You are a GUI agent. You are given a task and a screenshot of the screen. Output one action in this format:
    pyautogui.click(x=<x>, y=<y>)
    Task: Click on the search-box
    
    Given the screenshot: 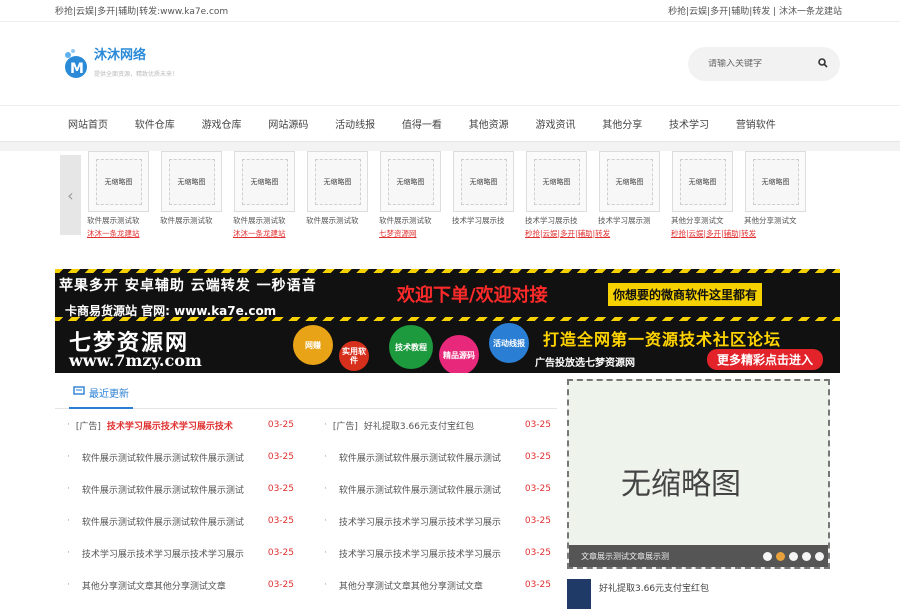 What is the action you would take?
    pyautogui.click(x=764, y=63)
    